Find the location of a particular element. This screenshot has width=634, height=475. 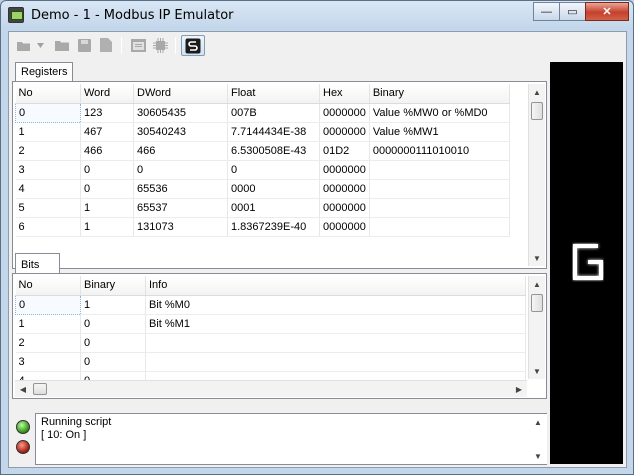

document-icon is located at coordinates (106, 45).